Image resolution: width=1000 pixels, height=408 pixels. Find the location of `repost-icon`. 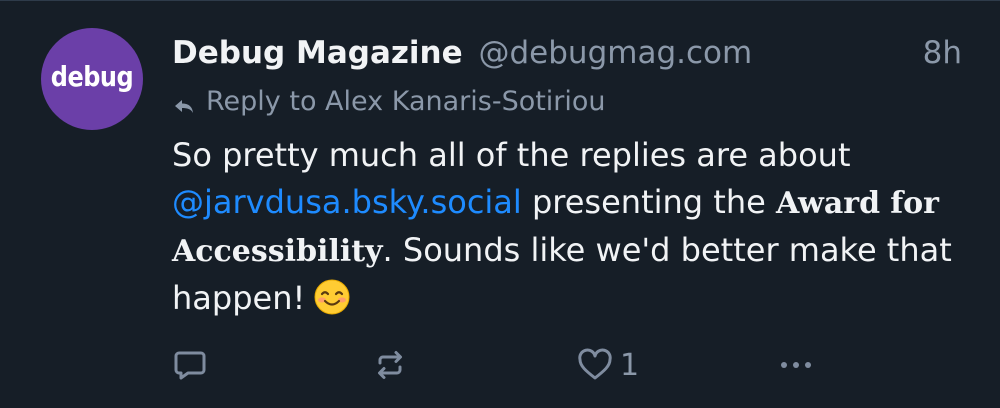

repost-icon is located at coordinates (390, 365).